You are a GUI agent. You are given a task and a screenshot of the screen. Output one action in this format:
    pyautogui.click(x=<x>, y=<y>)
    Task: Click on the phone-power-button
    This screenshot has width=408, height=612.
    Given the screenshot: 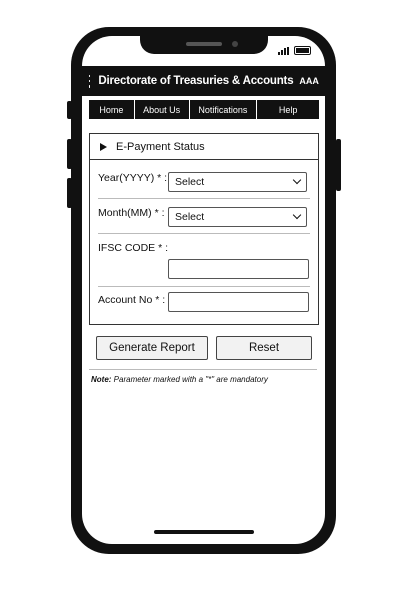 What is the action you would take?
    pyautogui.click(x=338, y=165)
    